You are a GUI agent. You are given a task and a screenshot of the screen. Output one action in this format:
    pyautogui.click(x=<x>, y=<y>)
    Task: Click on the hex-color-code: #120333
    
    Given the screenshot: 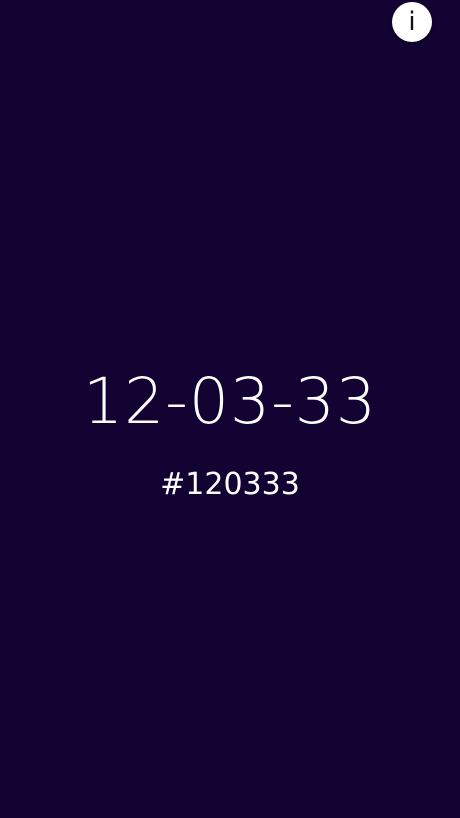 What is the action you would take?
    pyautogui.click(x=230, y=484)
    